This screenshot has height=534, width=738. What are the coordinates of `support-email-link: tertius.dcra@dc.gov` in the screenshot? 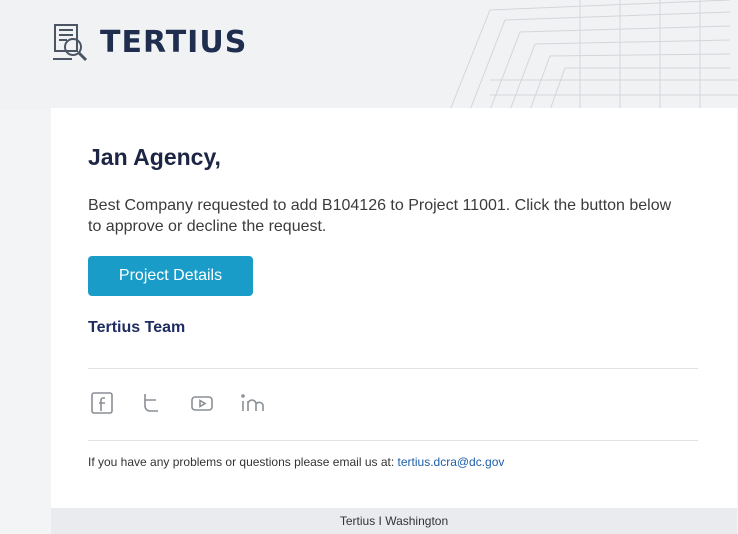 It's located at (451, 462).